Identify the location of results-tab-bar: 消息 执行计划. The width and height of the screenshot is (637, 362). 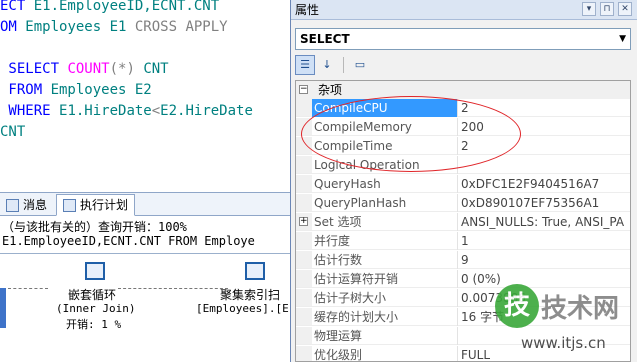
(145, 204).